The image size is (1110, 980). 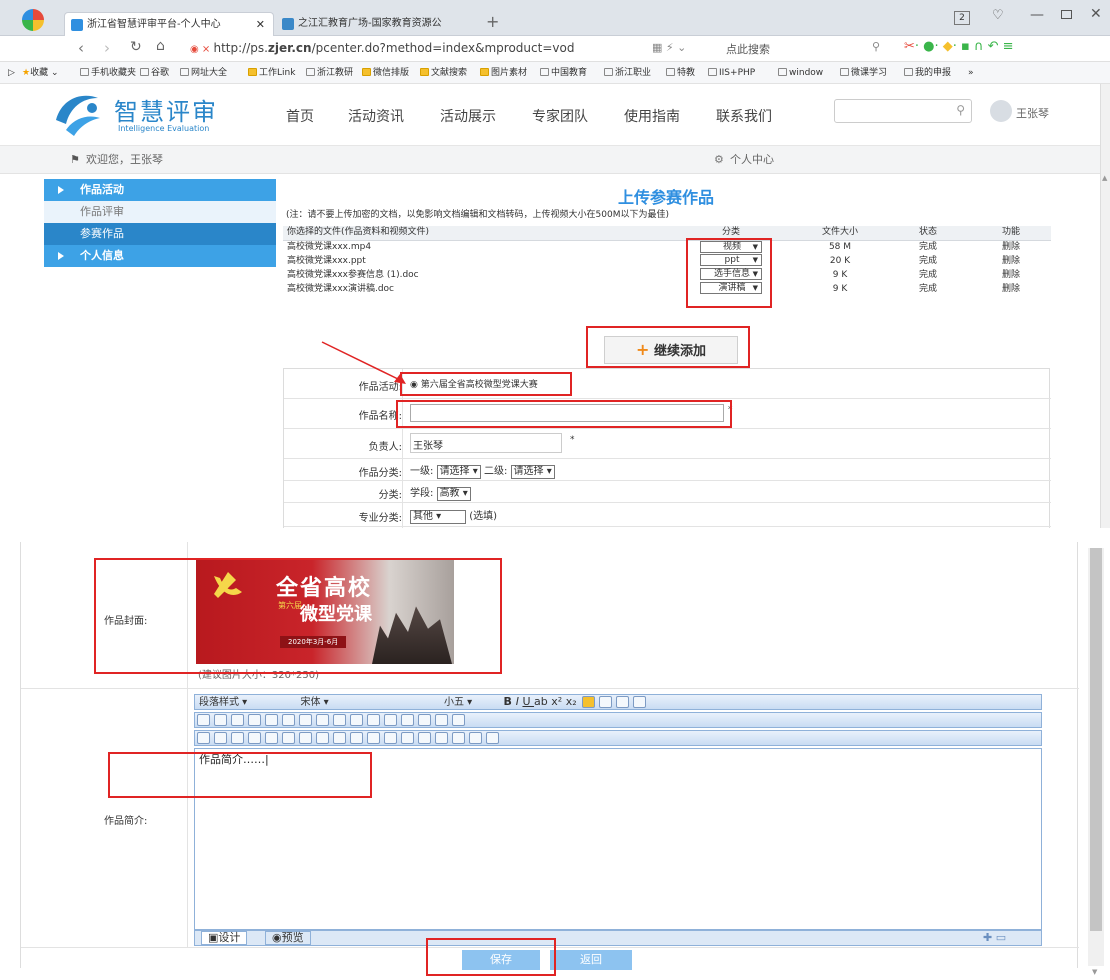 I want to click on size-select: 小五 ▾, so click(x=472, y=702).